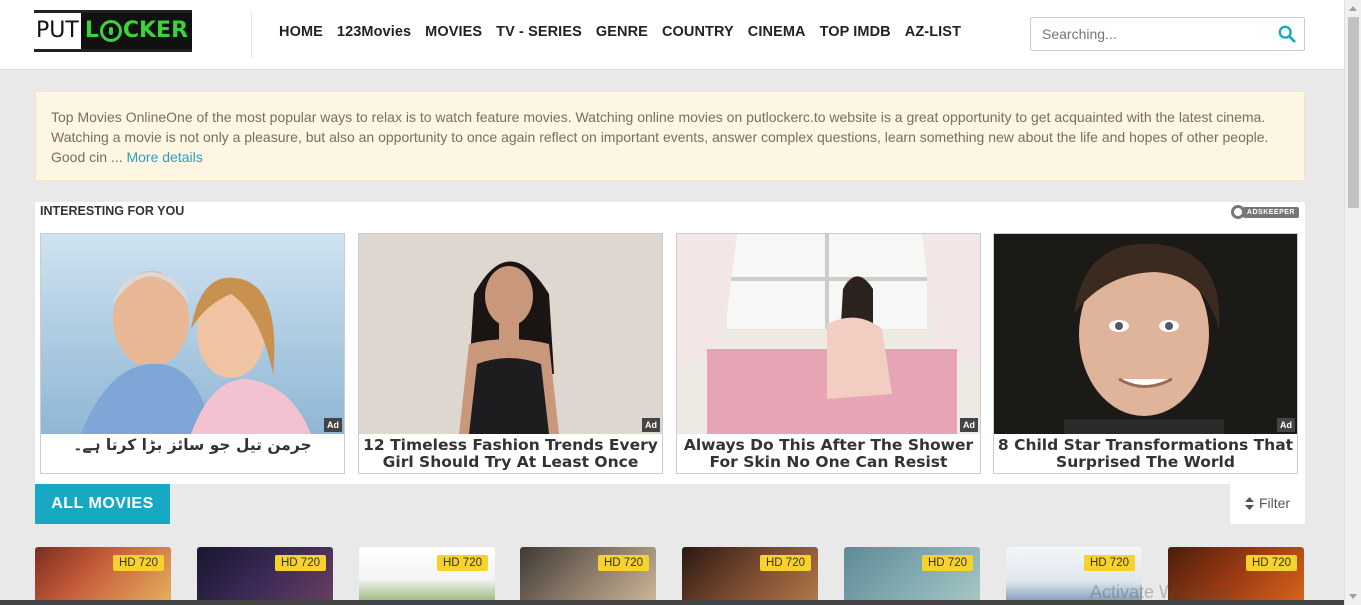 Image resolution: width=1361 pixels, height=605 pixels. Describe the element at coordinates (1353, 596) in the screenshot. I see `scroll-down-arrow-icon` at that location.